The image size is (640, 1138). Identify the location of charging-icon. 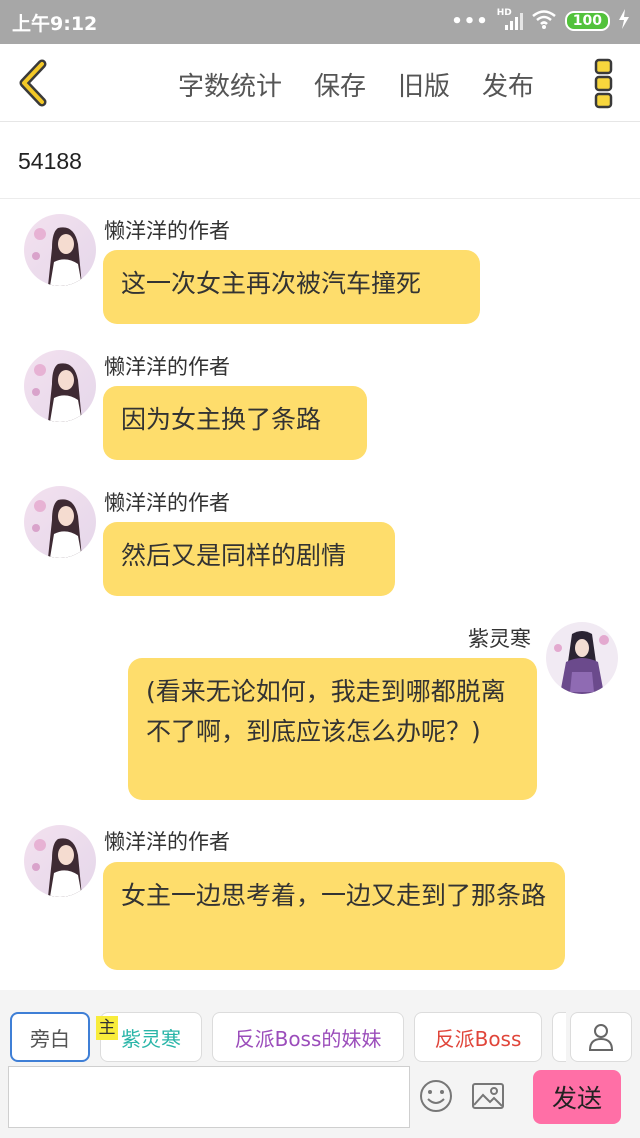
(624, 21).